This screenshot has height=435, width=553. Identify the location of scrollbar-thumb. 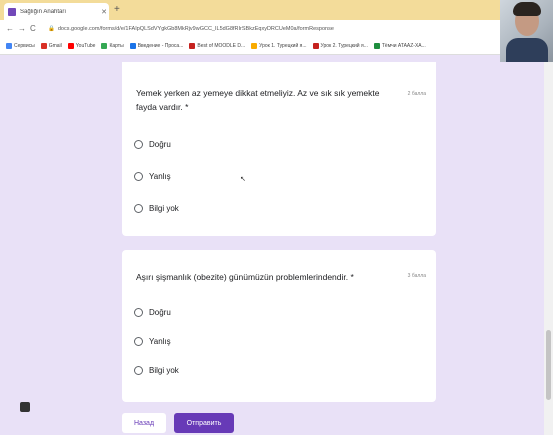
(548, 365).